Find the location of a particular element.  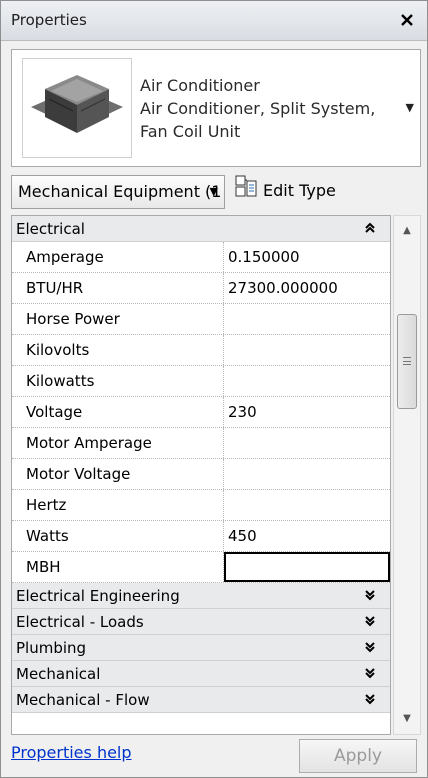

apply-button: Apply is located at coordinates (358, 756).